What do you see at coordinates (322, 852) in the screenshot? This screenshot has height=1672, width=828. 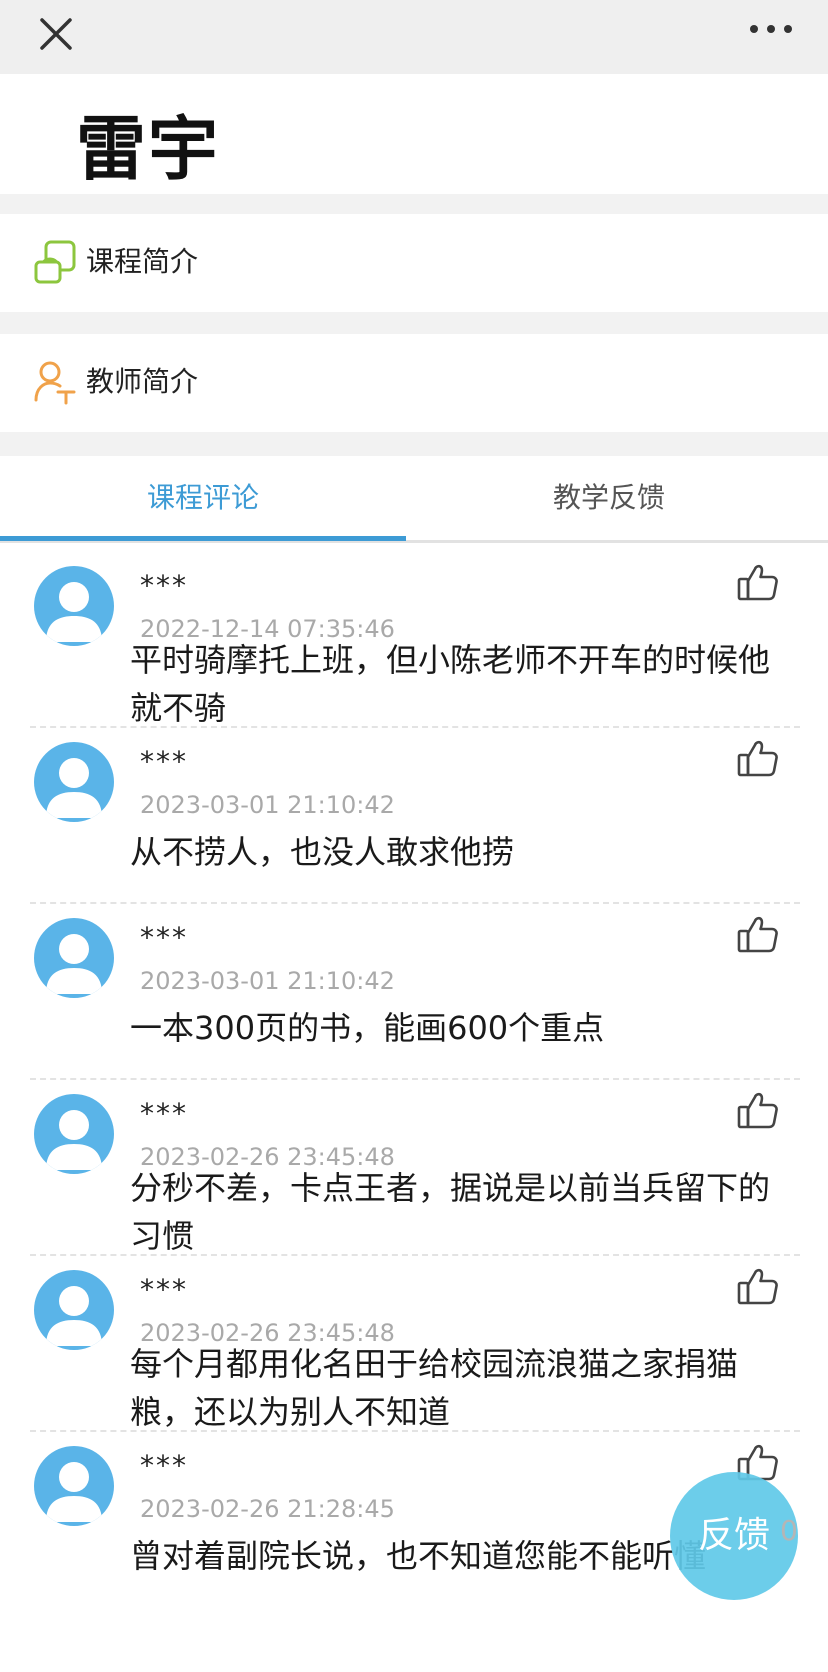 I see `comment-text: 从不捞人，也没人敢求他捞` at bounding box center [322, 852].